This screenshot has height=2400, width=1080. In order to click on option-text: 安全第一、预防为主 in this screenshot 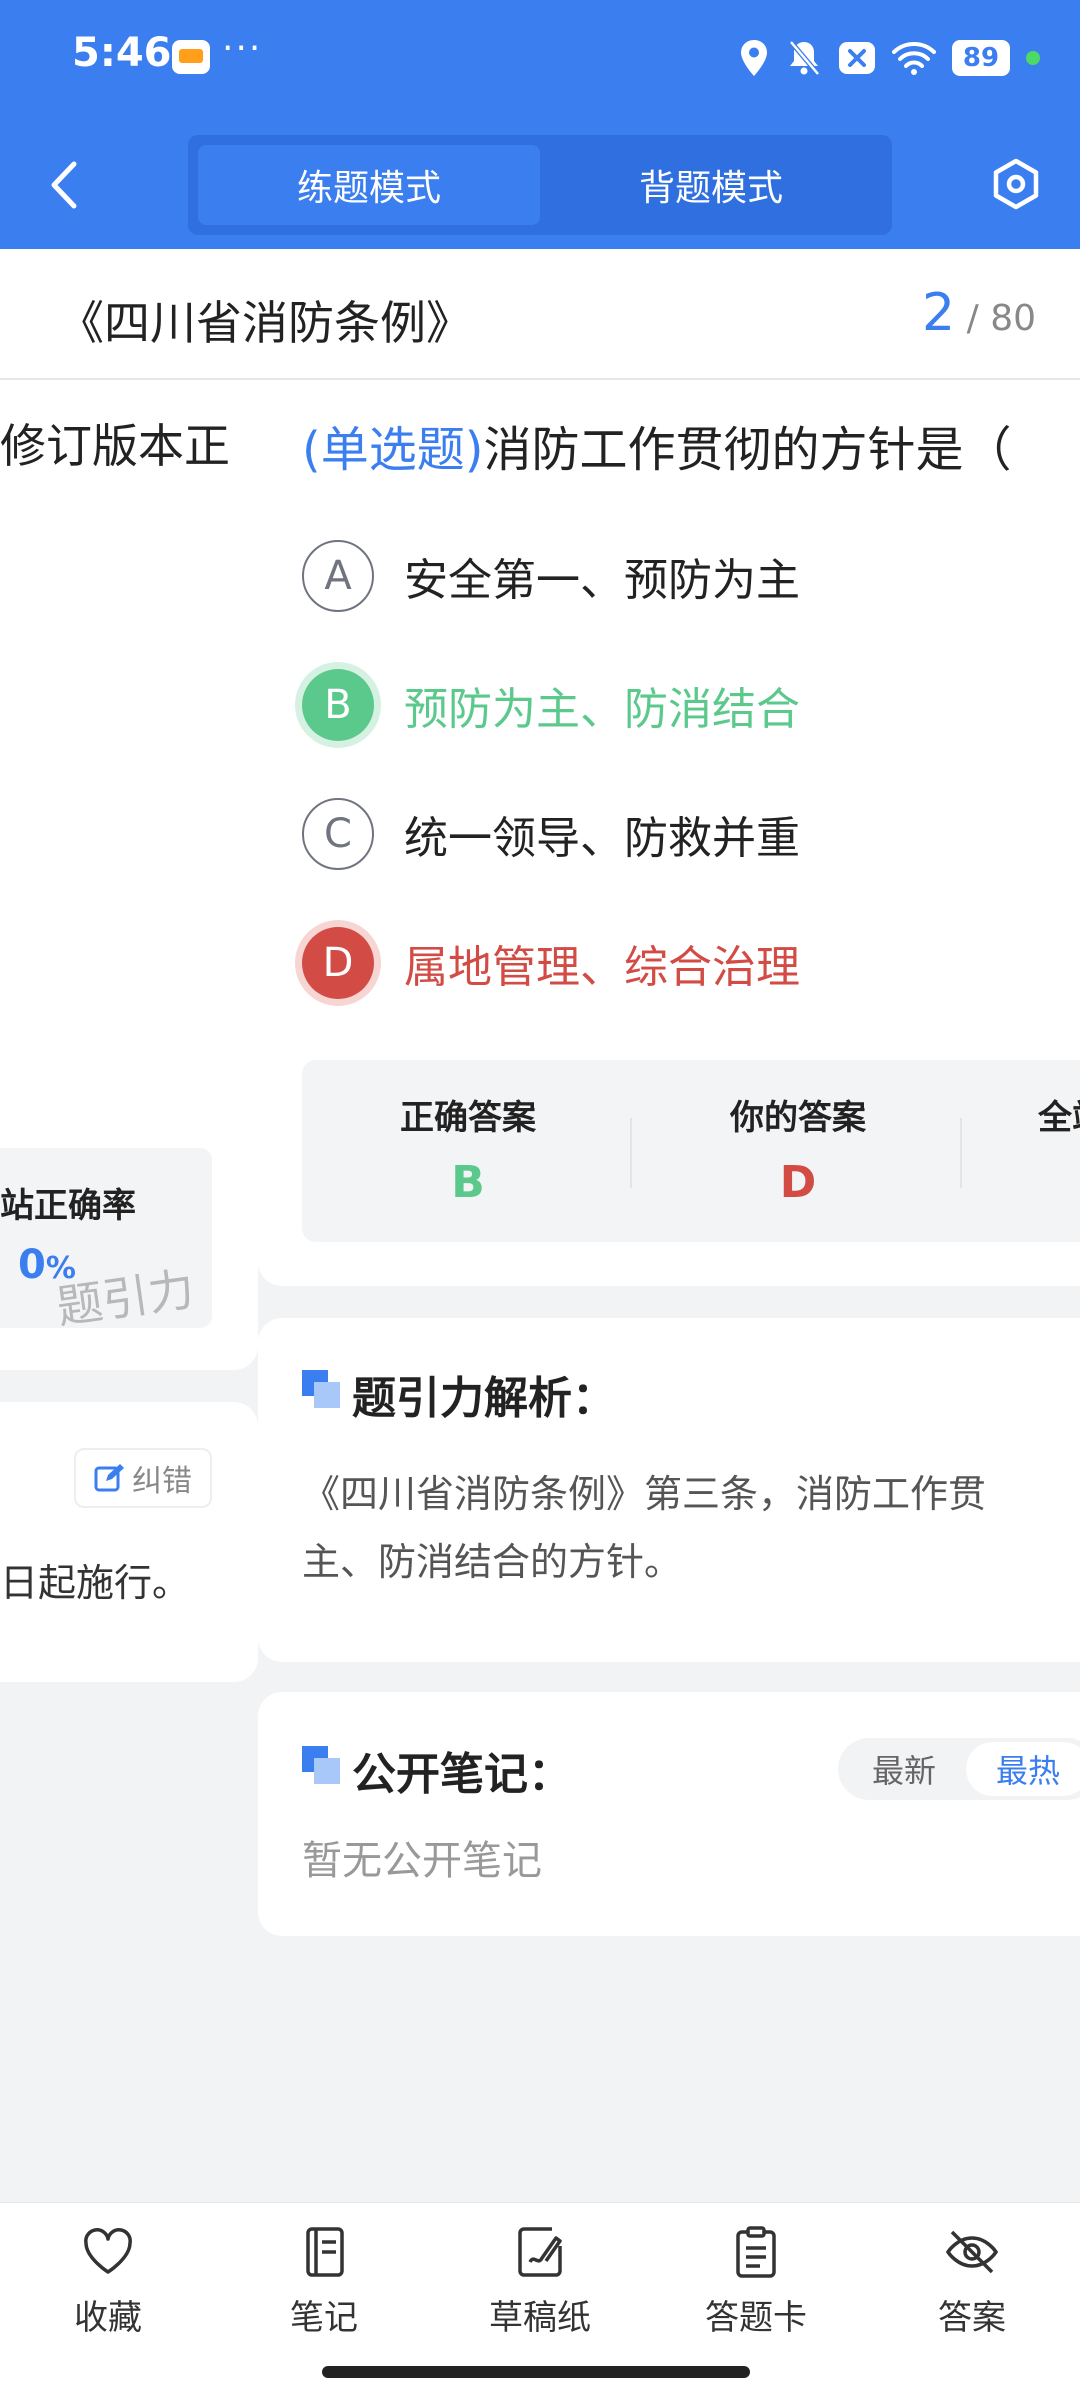, I will do `click(602, 580)`.